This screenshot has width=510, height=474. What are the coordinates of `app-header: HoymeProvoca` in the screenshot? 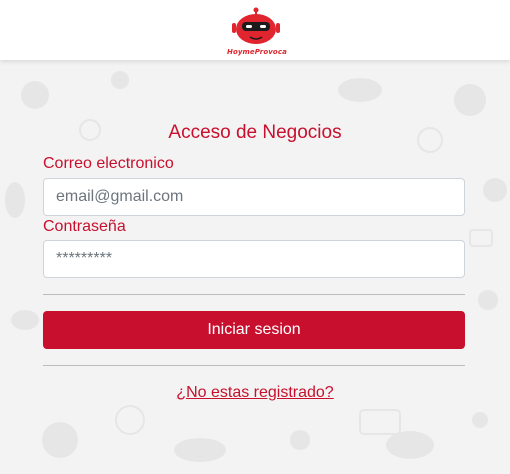 It's located at (255, 30).